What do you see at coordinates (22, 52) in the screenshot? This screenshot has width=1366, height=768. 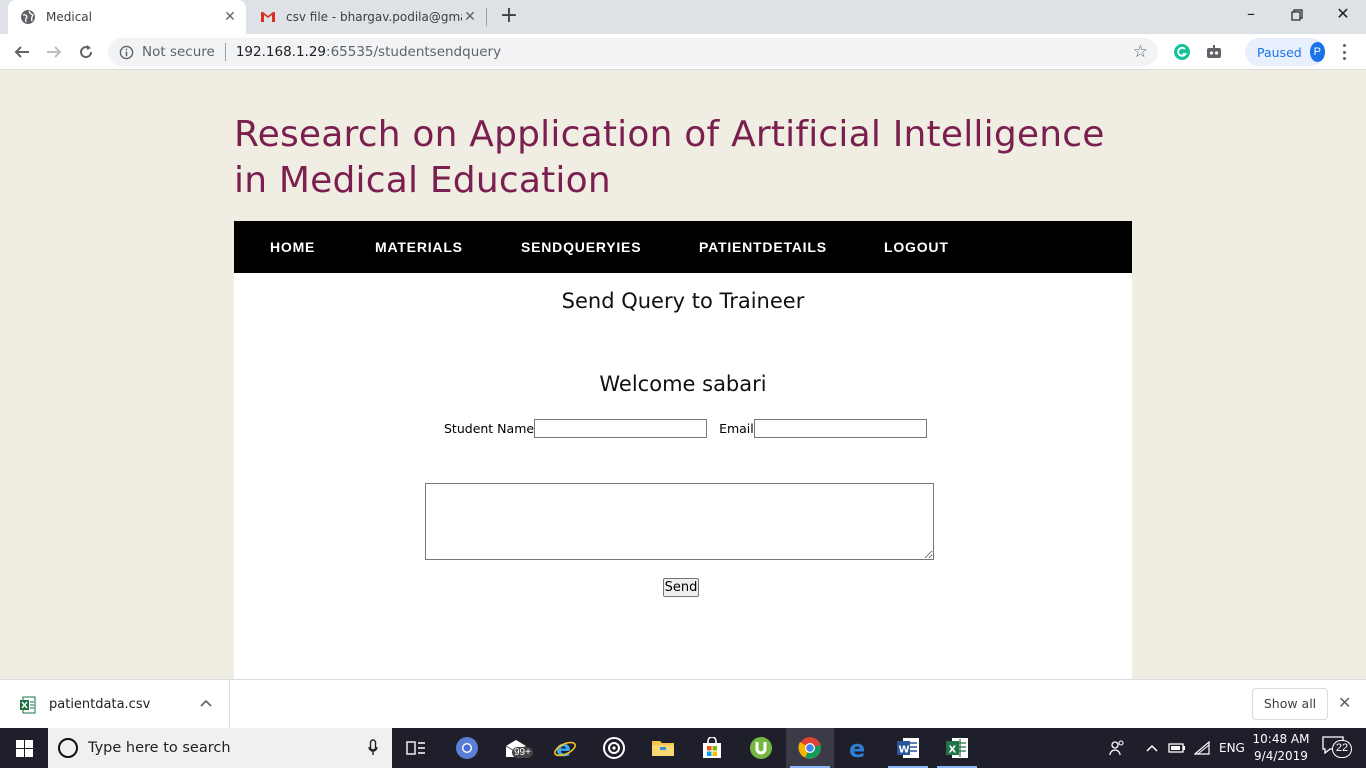 I see `back-icon` at bounding box center [22, 52].